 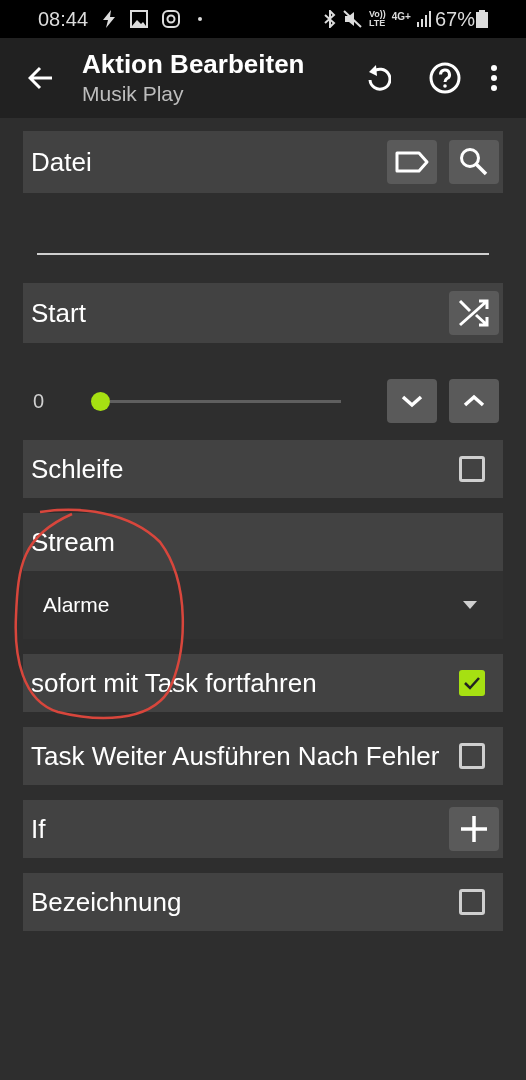 What do you see at coordinates (133, 94) in the screenshot?
I see `screen-subtitle: Musik Play` at bounding box center [133, 94].